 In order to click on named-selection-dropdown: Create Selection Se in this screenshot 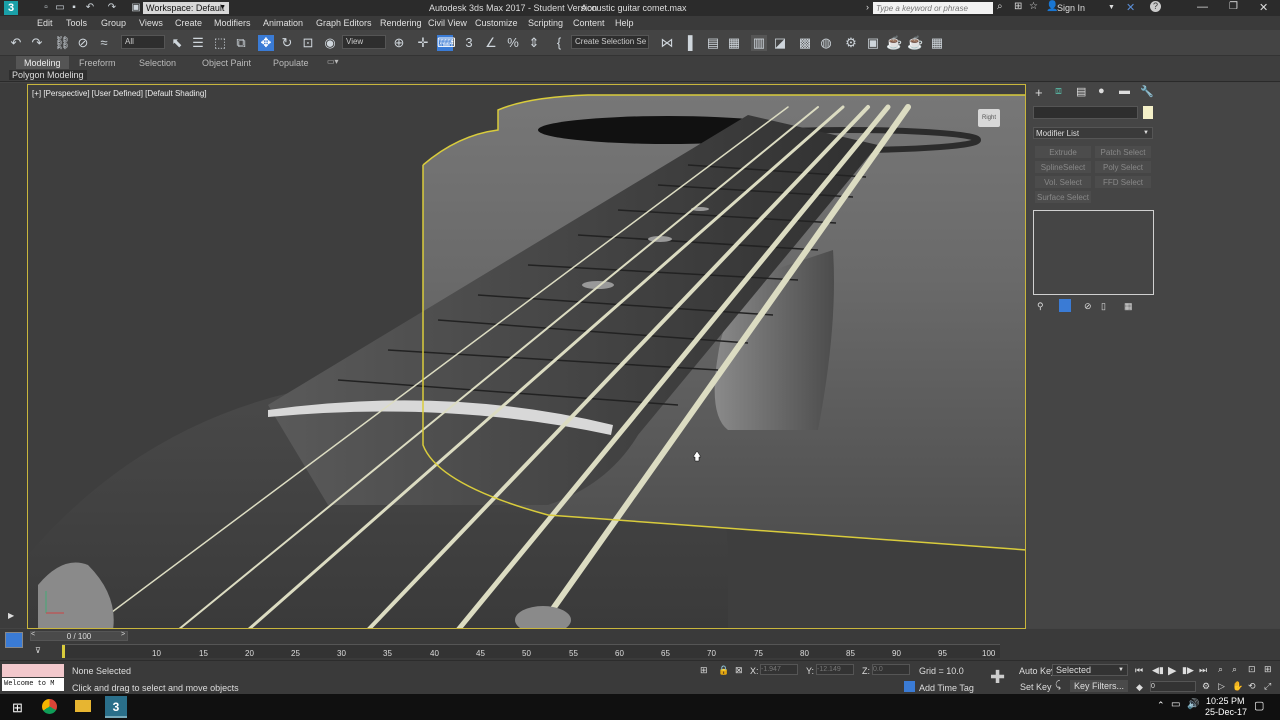, I will do `click(610, 42)`.